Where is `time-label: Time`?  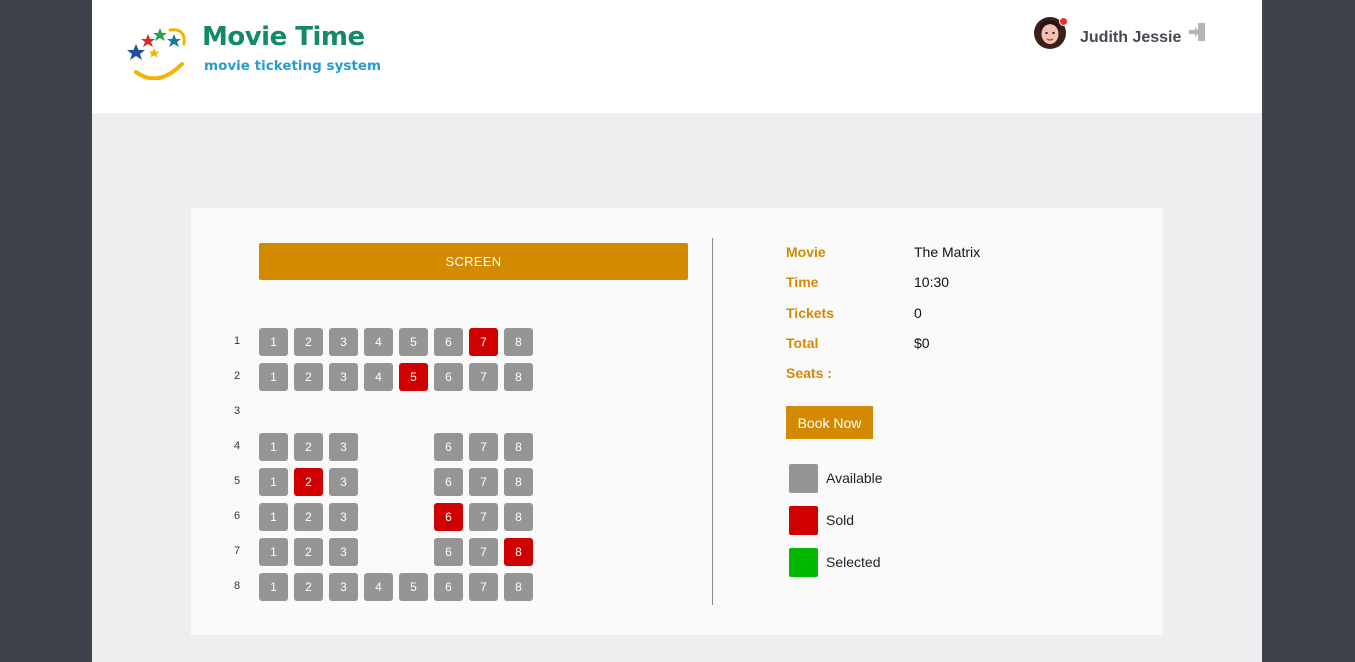
time-label: Time is located at coordinates (802, 282).